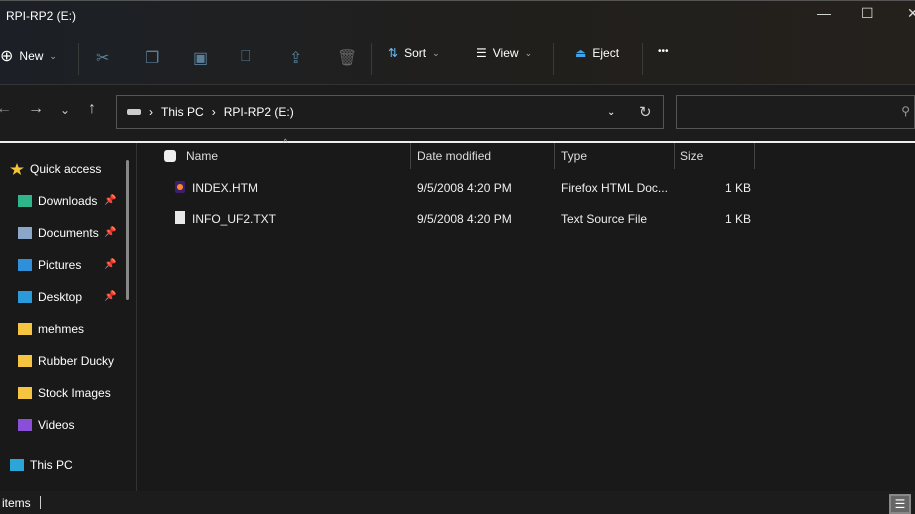 The height and width of the screenshot is (514, 915). Describe the element at coordinates (663, 51) in the screenshot. I see `more-button: •••` at that location.